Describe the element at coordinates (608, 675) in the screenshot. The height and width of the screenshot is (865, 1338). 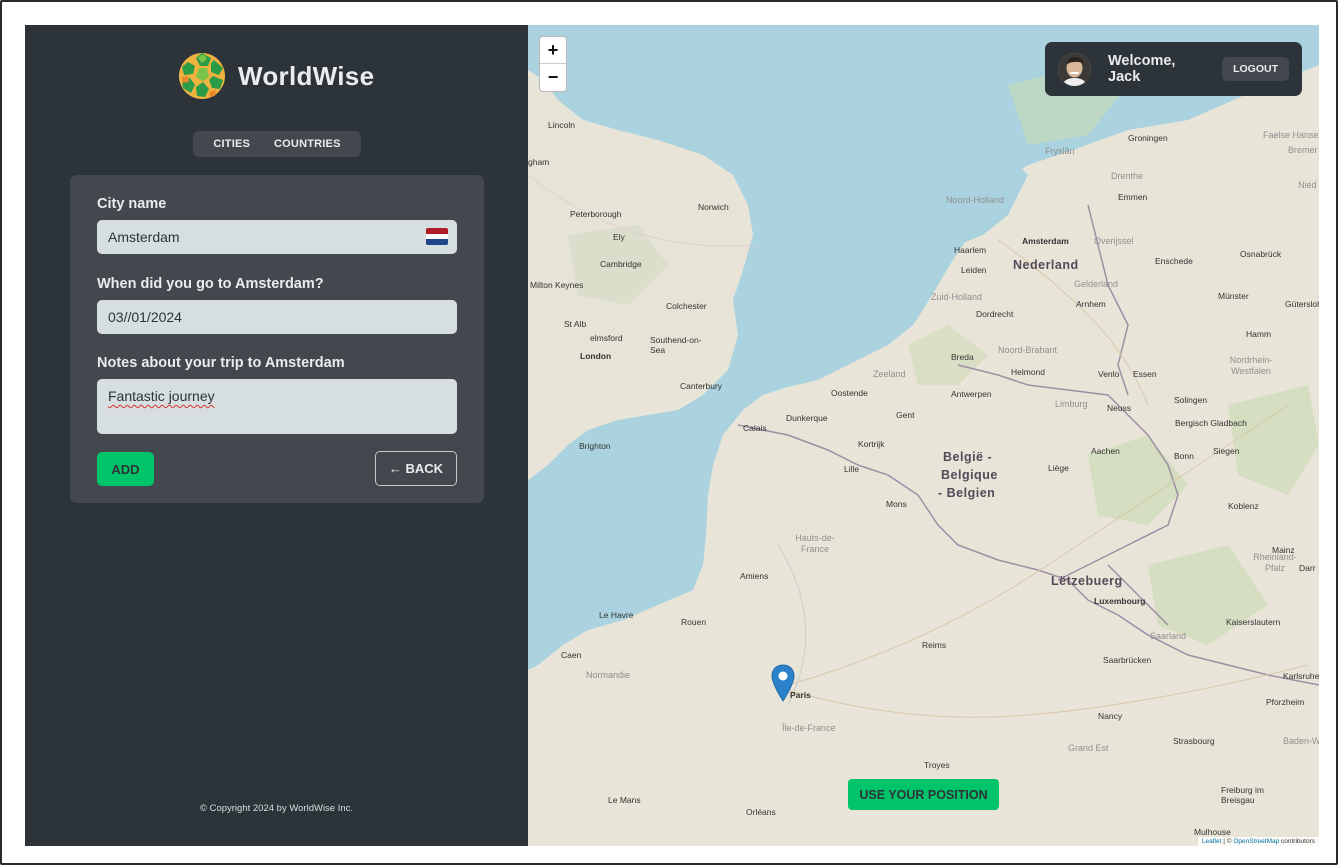
I see `map-label-normandie: Normandie` at that location.